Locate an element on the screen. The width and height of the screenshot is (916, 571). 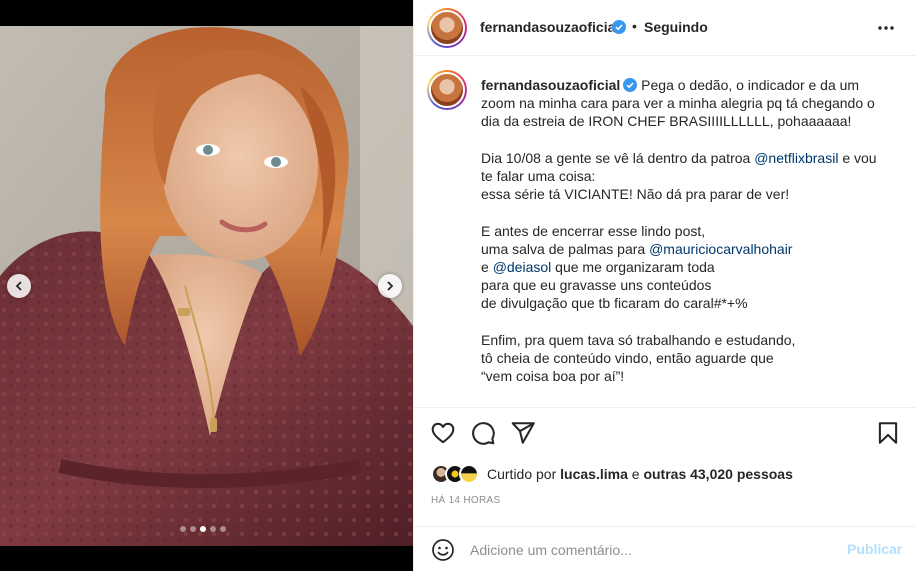
paper-plane-icon is located at coordinates (523, 433).